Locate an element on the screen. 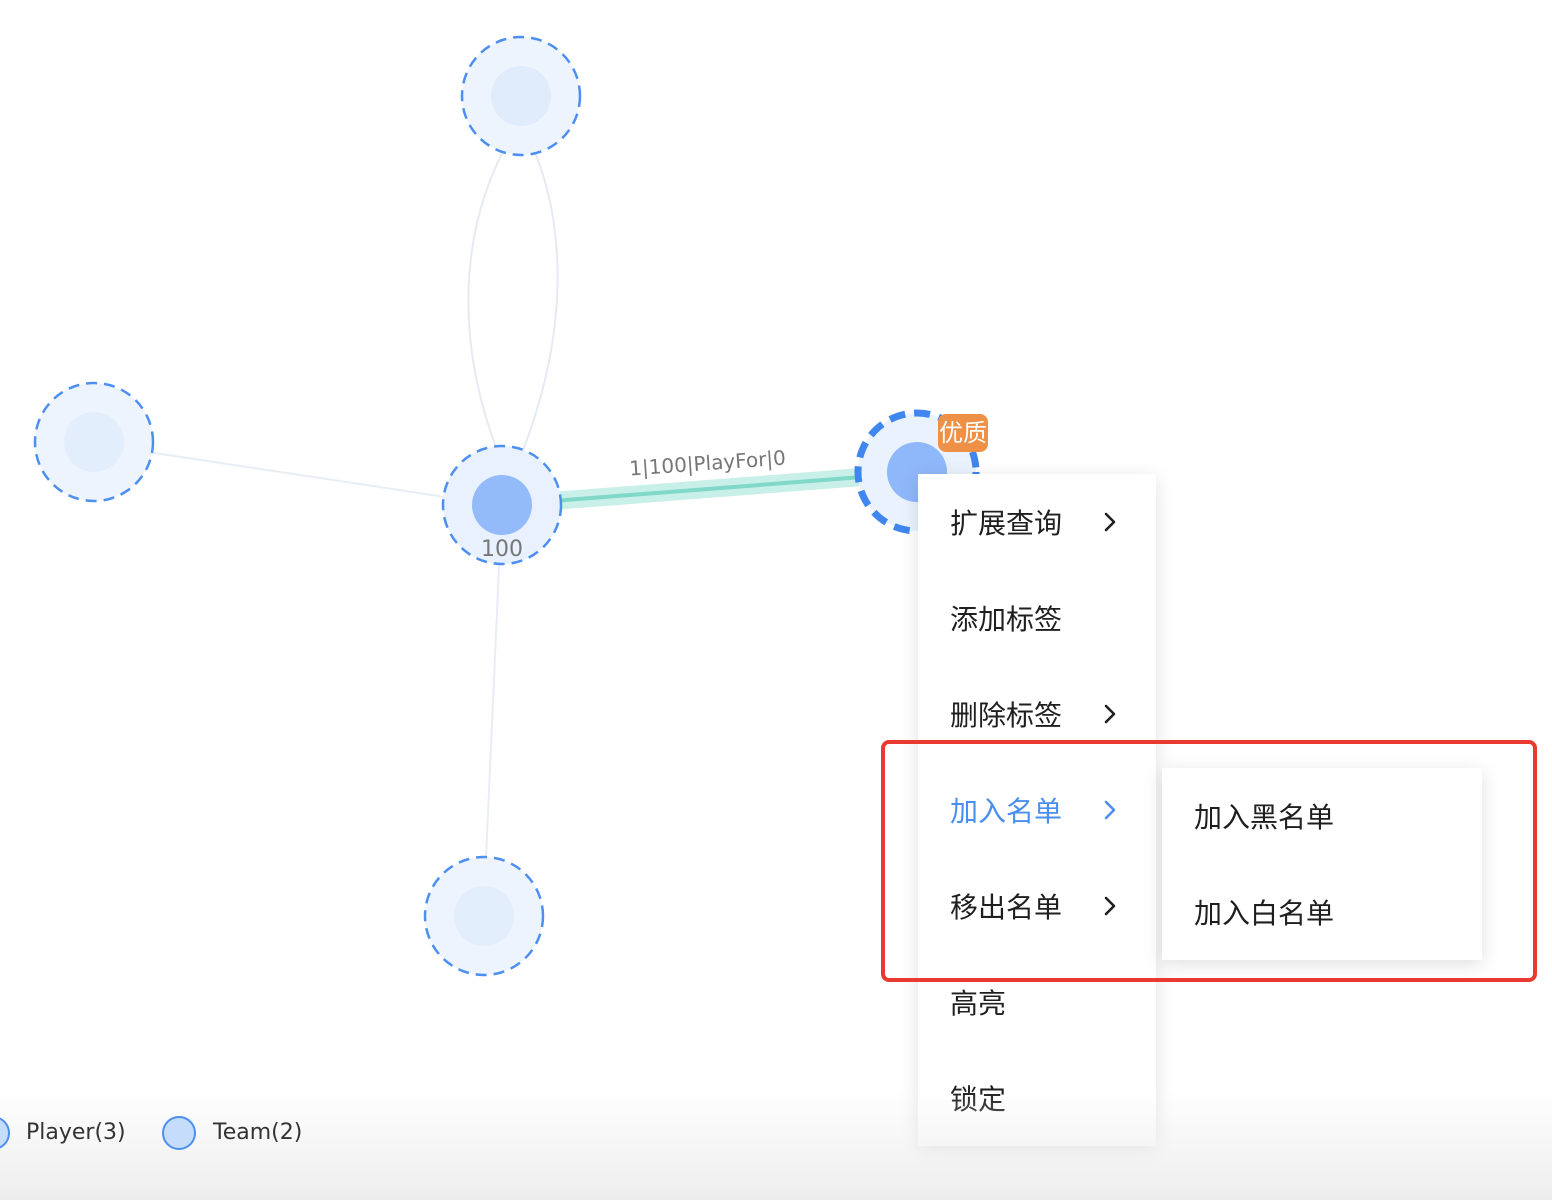 Image resolution: width=1552 pixels, height=1200 pixels. submenu: 加入黑名单 加入白名单 is located at coordinates (1322, 864).